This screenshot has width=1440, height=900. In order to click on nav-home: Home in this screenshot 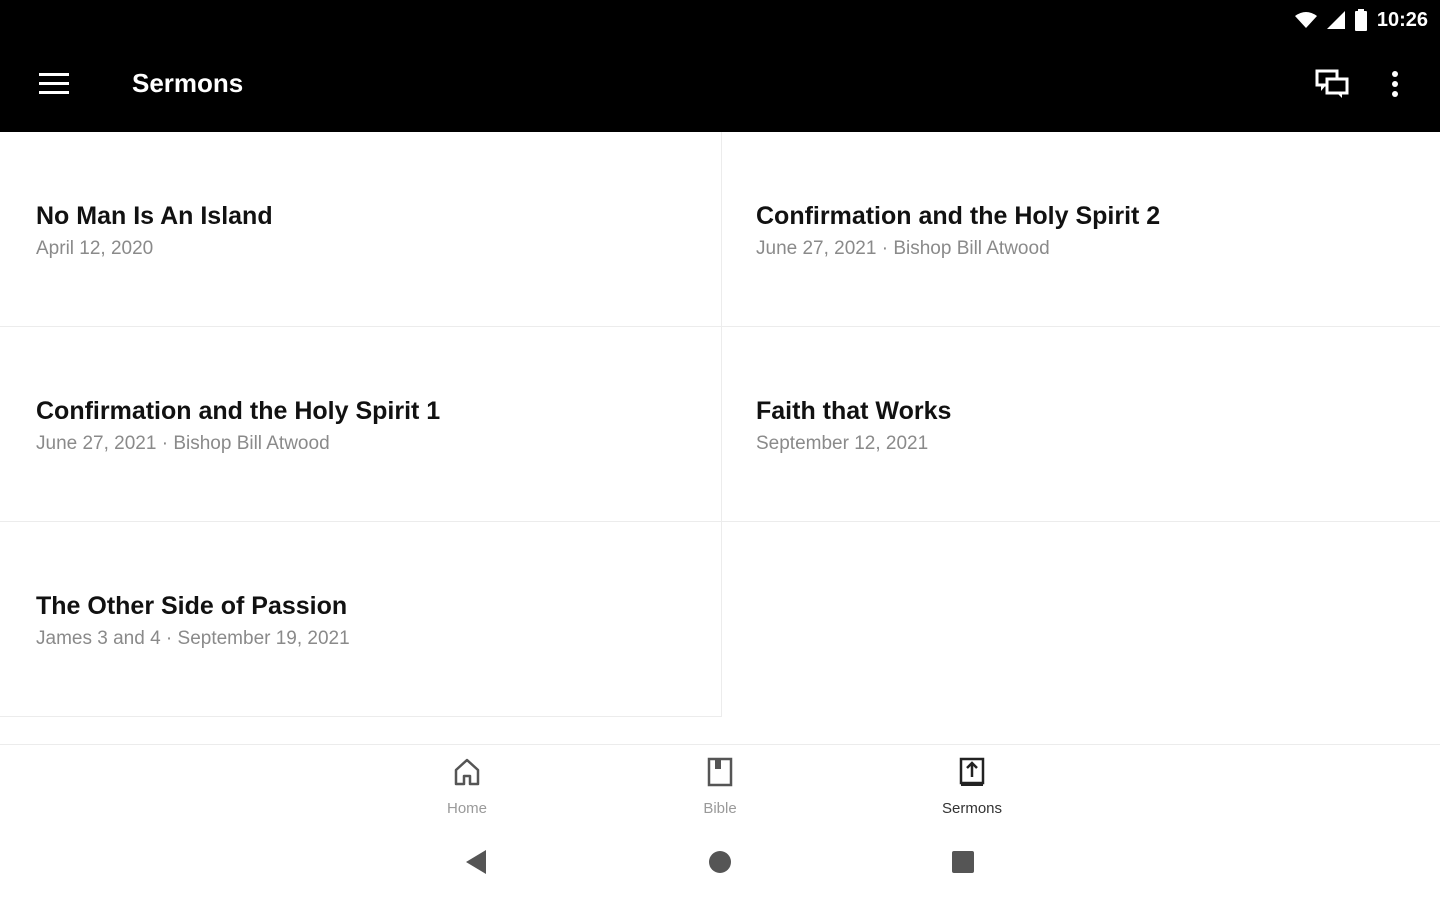, I will do `click(467, 789)`.